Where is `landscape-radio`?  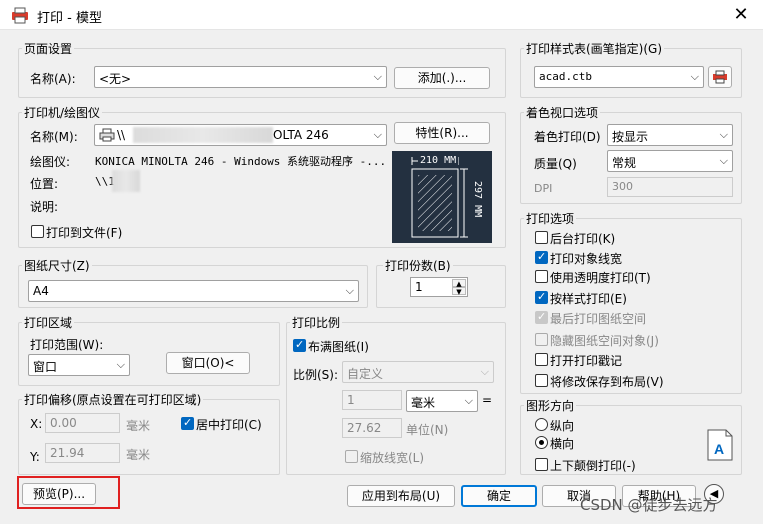 landscape-radio is located at coordinates (541, 442).